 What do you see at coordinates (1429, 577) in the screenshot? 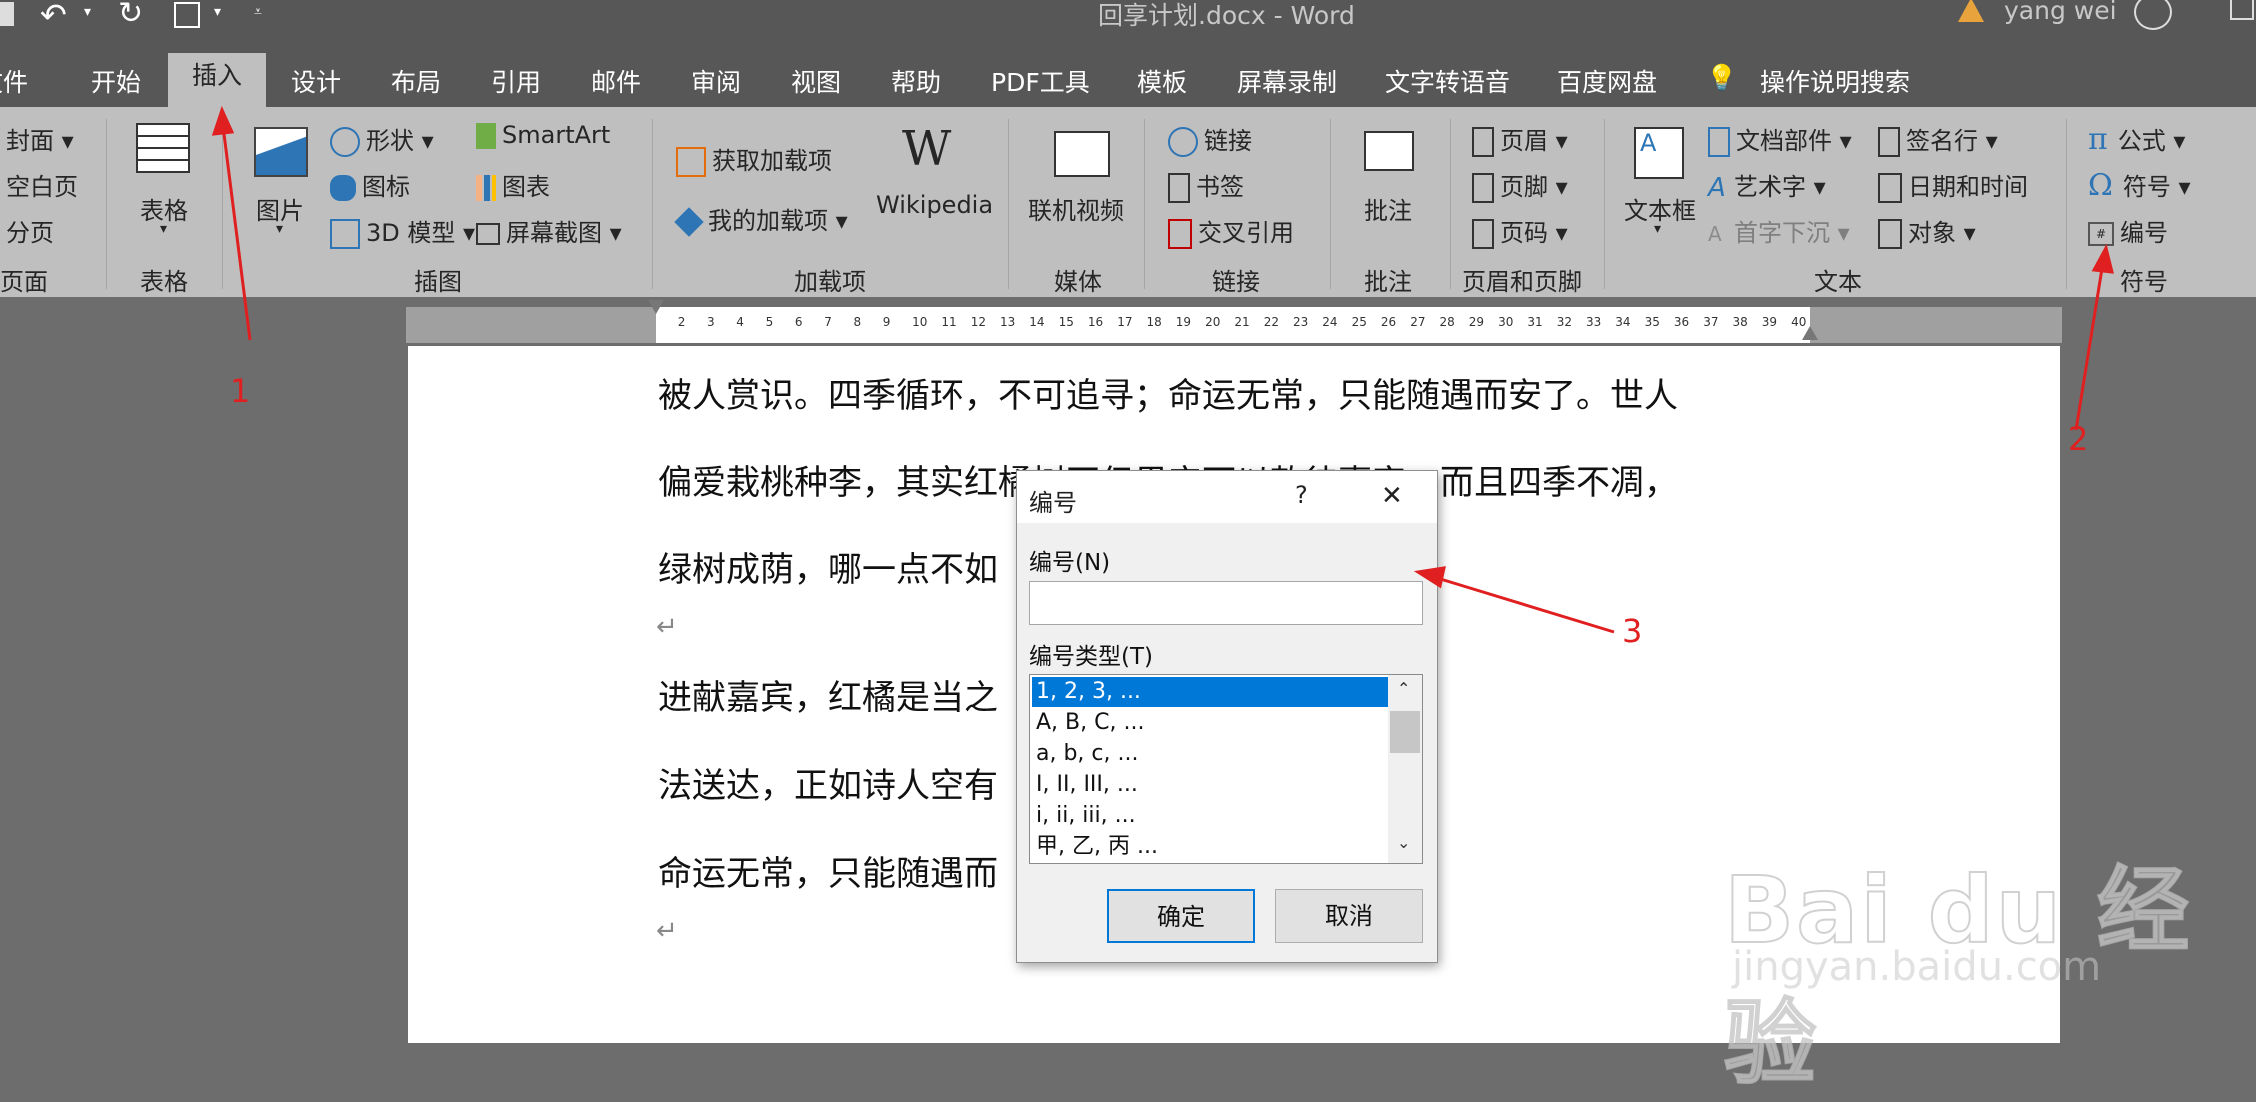
I see `arrowhead-3-icon` at bounding box center [1429, 577].